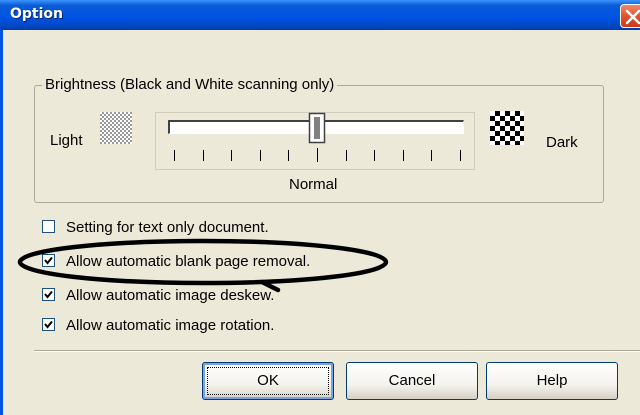 The width and height of the screenshot is (640, 415). What do you see at coordinates (320, 15) in the screenshot?
I see `title-bar: Option` at bounding box center [320, 15].